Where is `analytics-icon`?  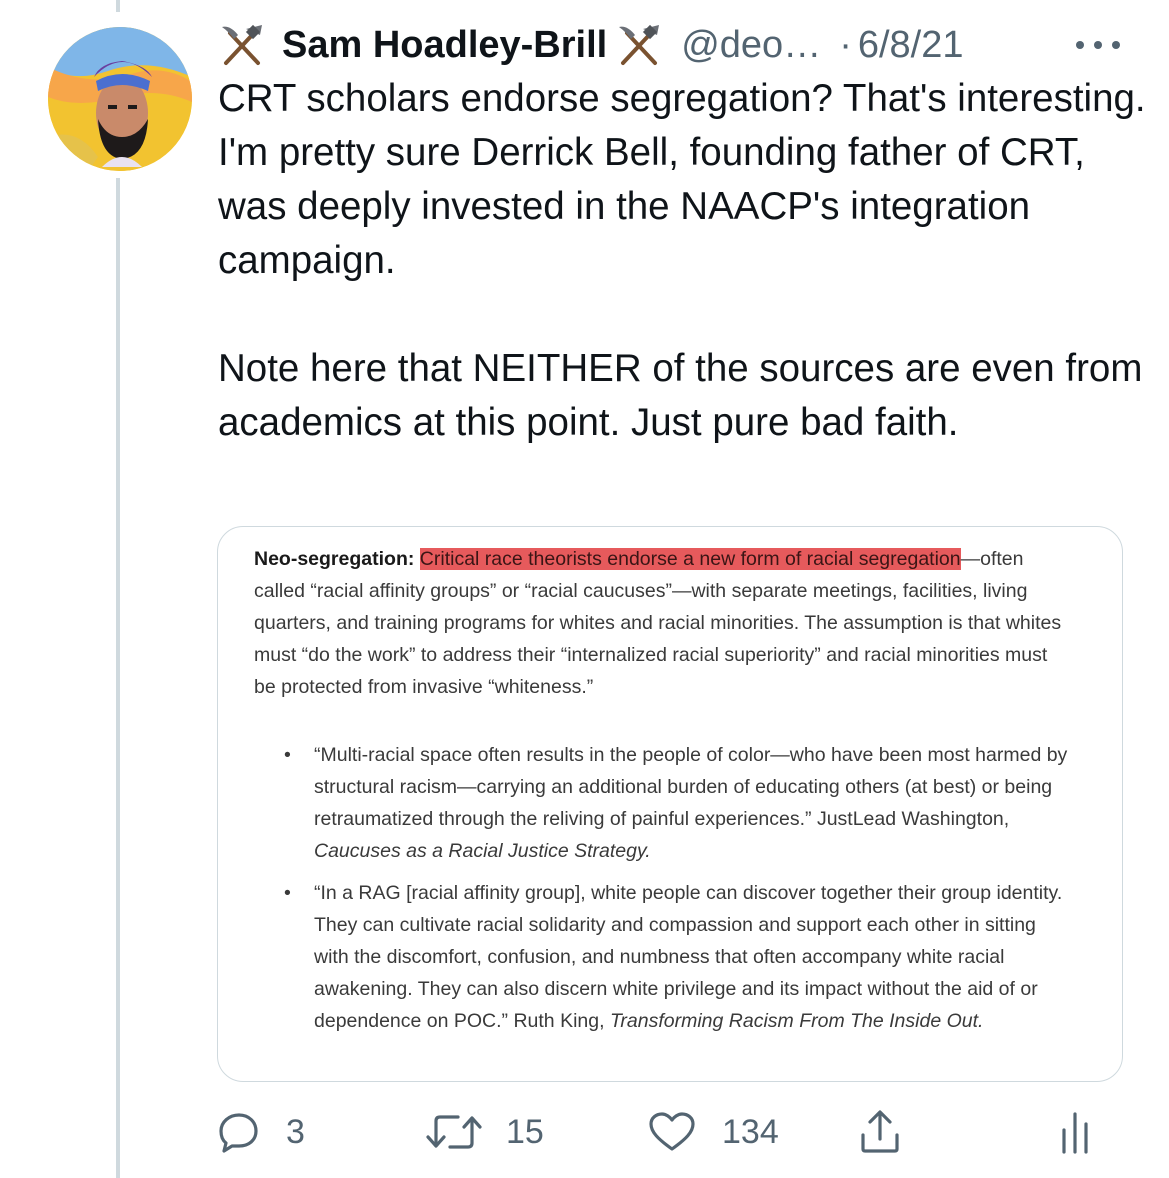
analytics-icon is located at coordinates (1075, 1133).